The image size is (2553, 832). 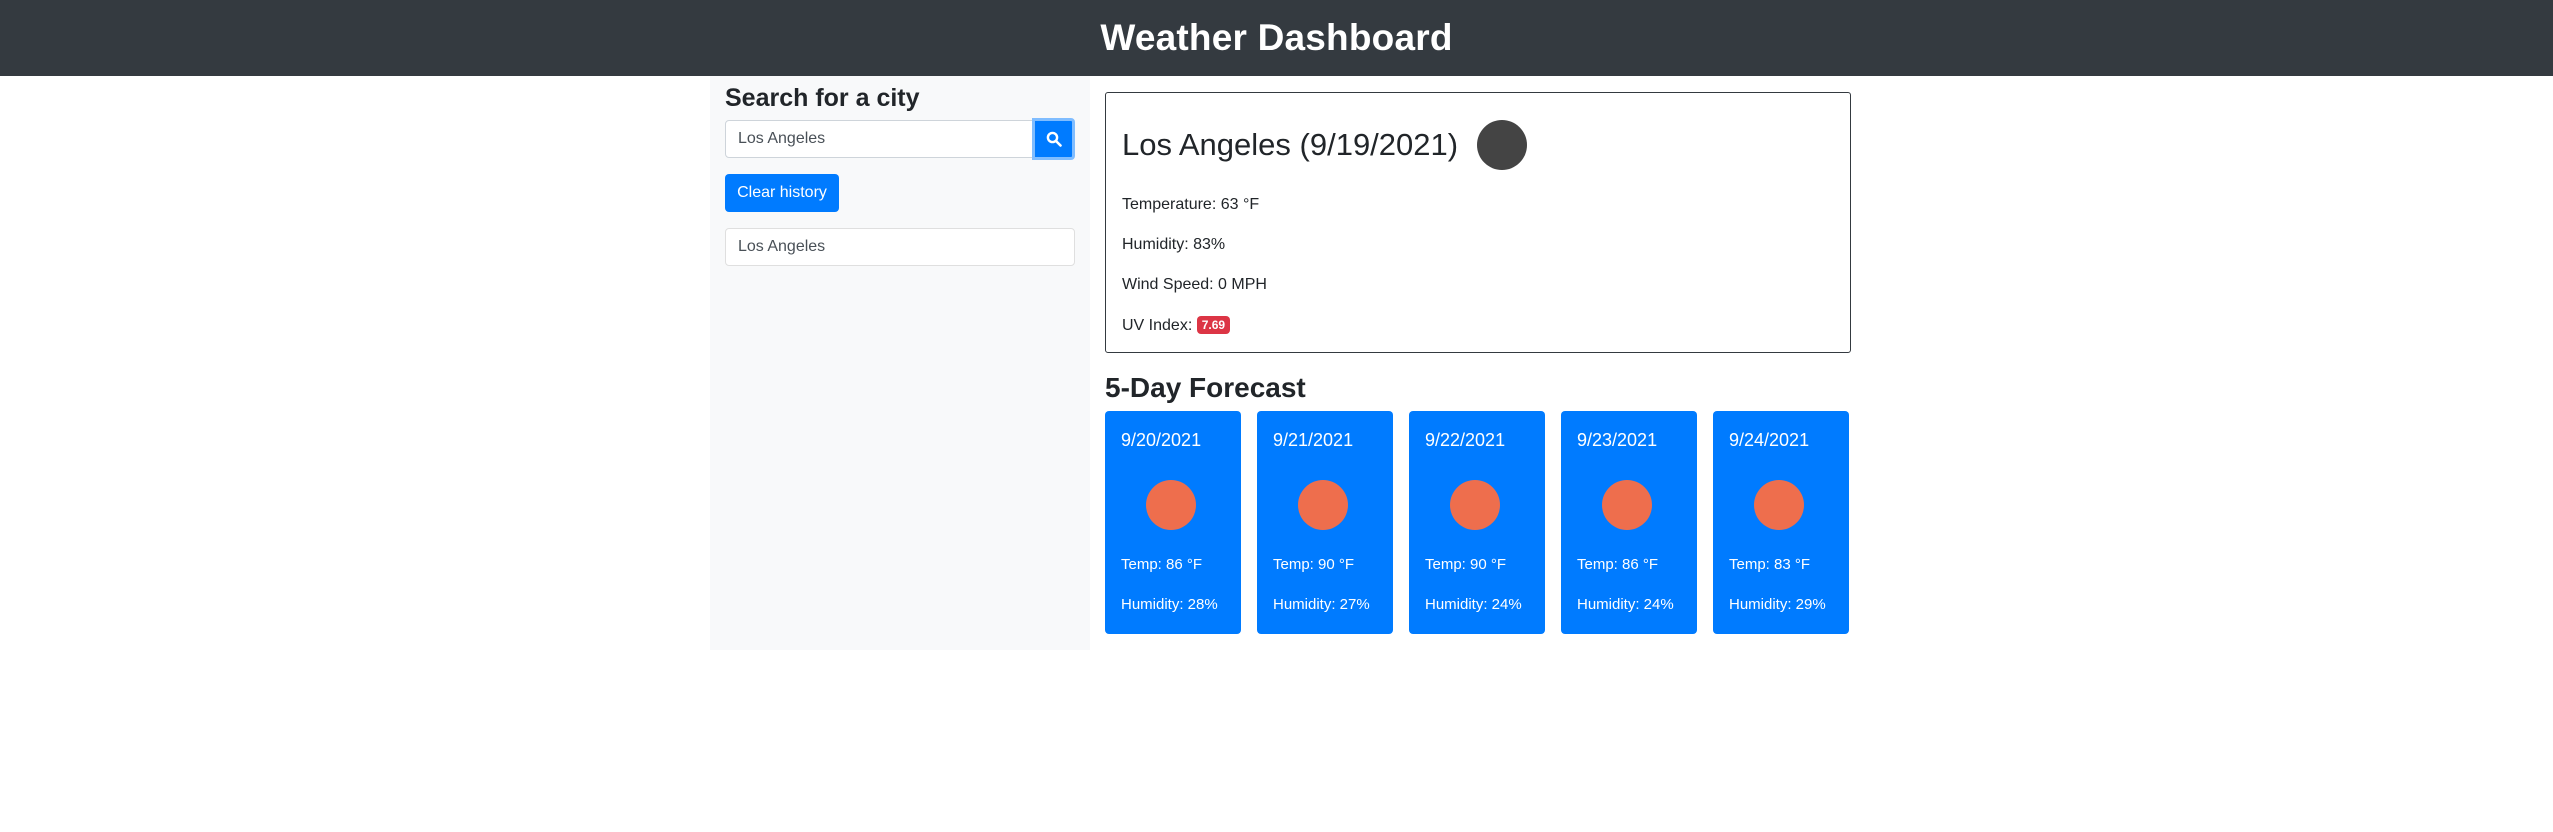 What do you see at coordinates (1194, 284) in the screenshot?
I see `wind-speed-text: Wind Speed: 0 MPH` at bounding box center [1194, 284].